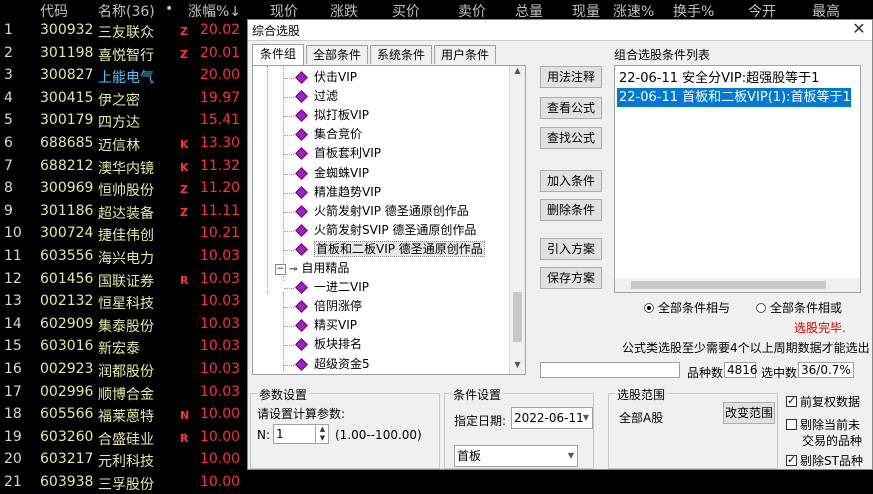 This screenshot has width=873, height=494. I want to click on usage-notes-button: 用法注释, so click(571, 77).